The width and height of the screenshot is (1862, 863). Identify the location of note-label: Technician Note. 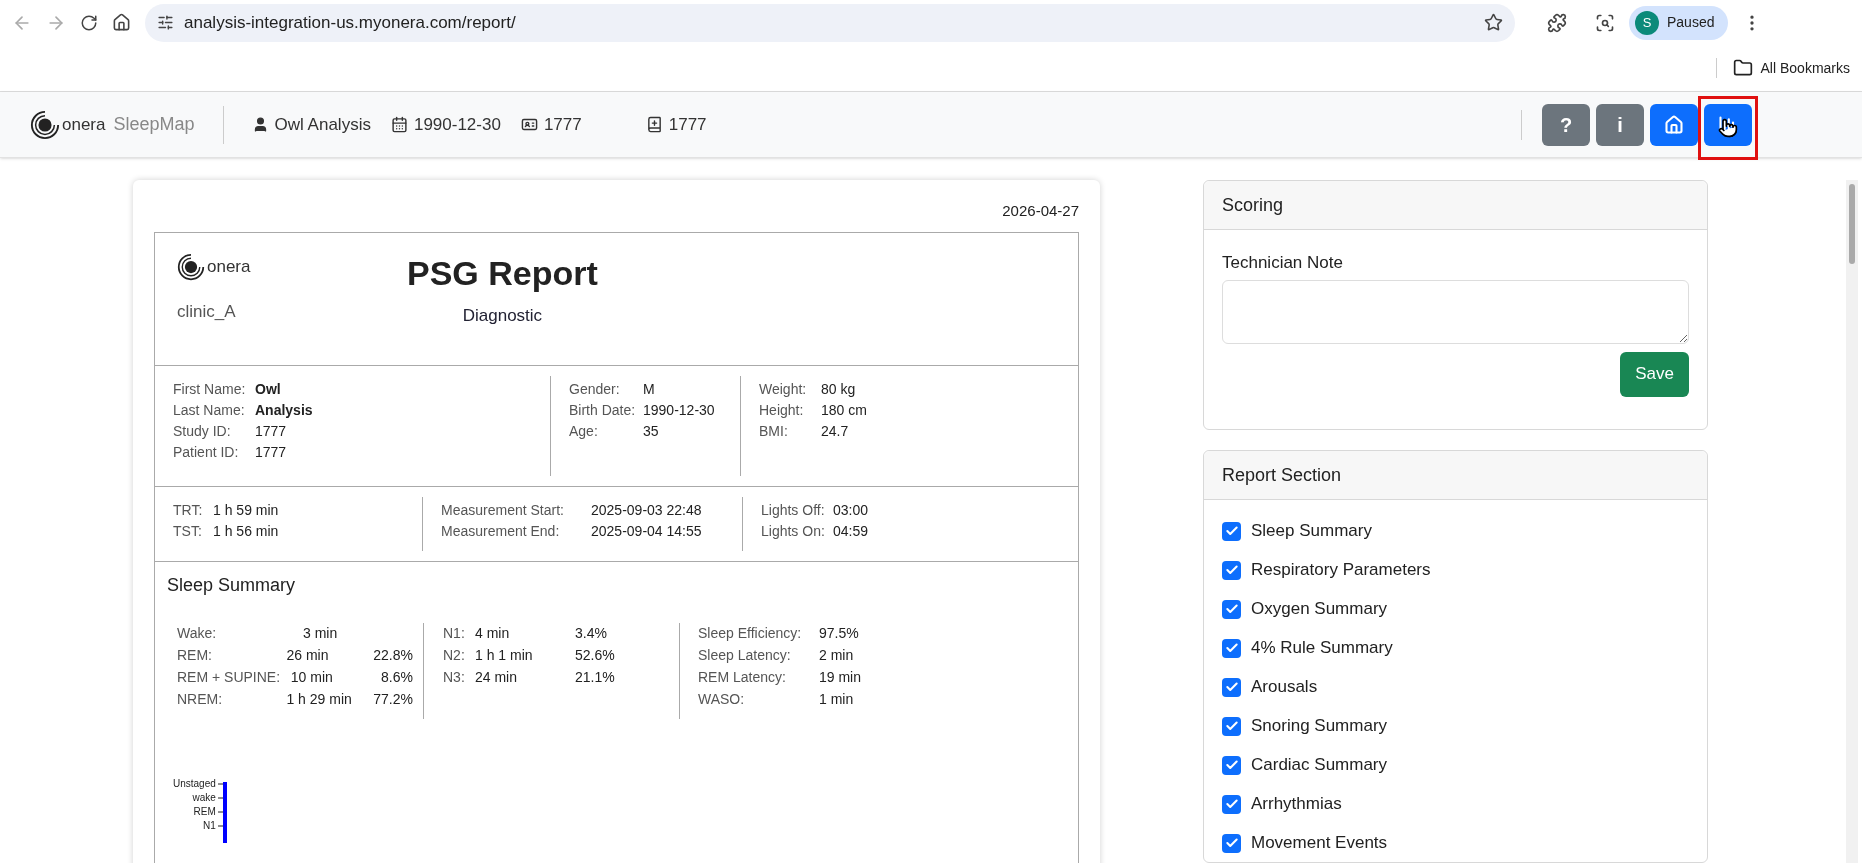
(1283, 263).